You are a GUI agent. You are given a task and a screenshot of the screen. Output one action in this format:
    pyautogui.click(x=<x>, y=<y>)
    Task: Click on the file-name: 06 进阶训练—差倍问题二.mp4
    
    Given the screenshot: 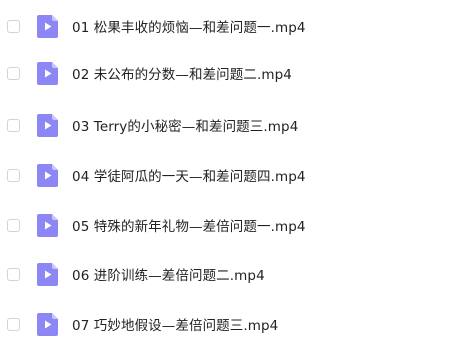 What is the action you would take?
    pyautogui.click(x=168, y=274)
    